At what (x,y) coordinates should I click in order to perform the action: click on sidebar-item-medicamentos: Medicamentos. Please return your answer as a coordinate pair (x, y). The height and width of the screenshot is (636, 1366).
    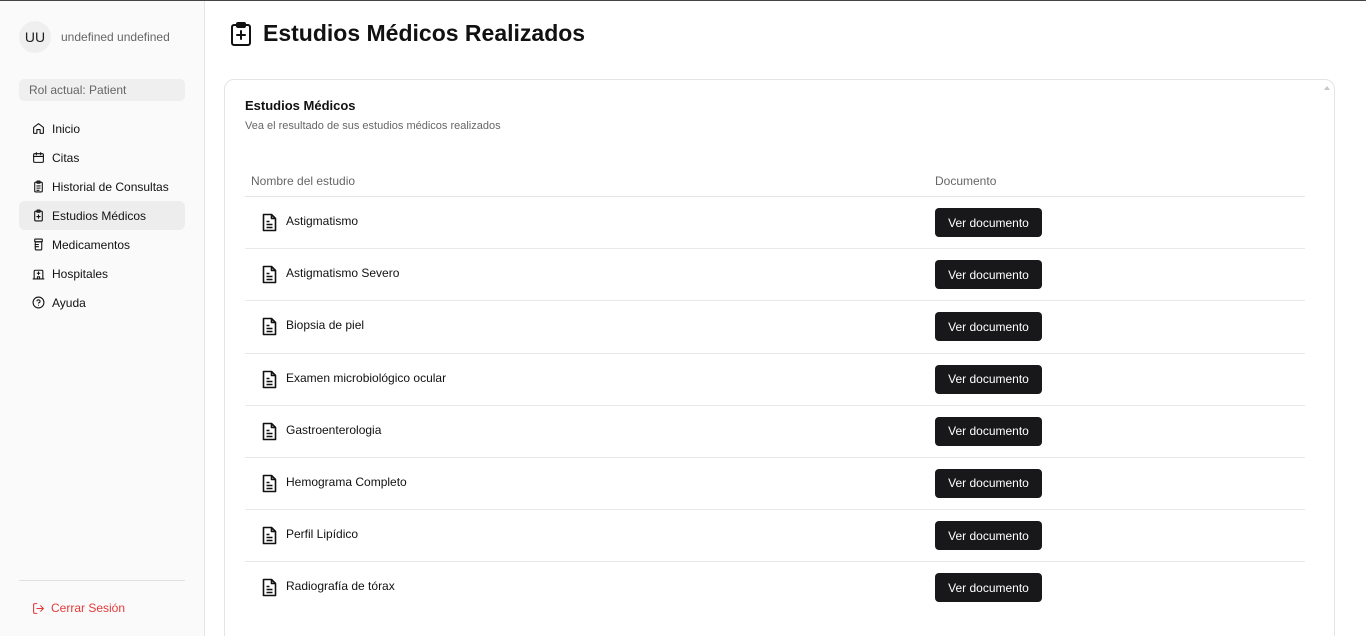
    Looking at the image, I should click on (102, 244).